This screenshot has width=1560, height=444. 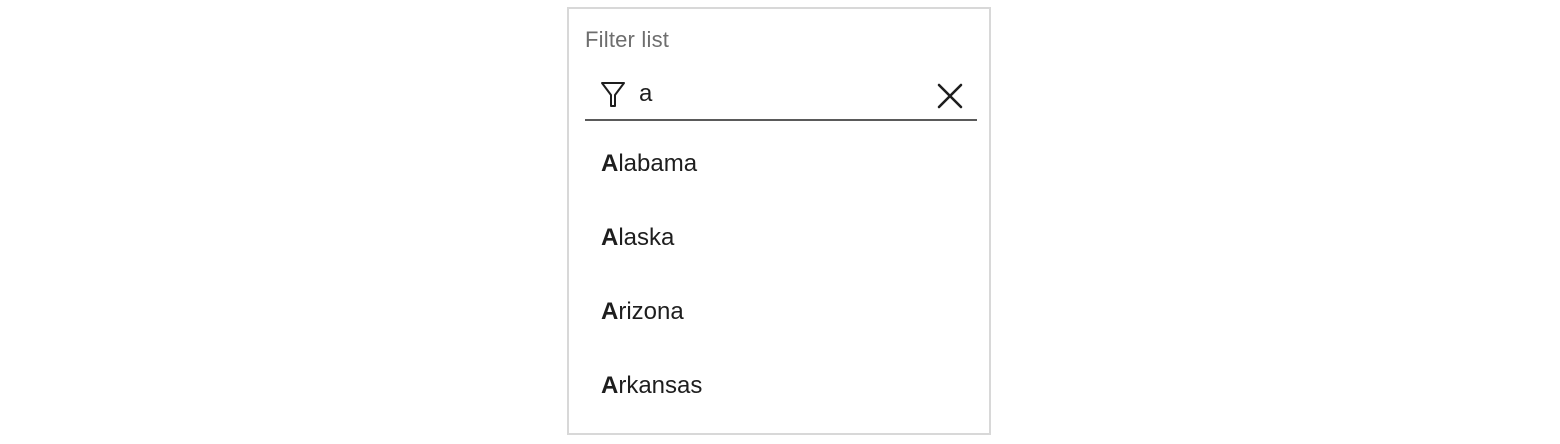 What do you see at coordinates (779, 164) in the screenshot?
I see `list-item: Alabama` at bounding box center [779, 164].